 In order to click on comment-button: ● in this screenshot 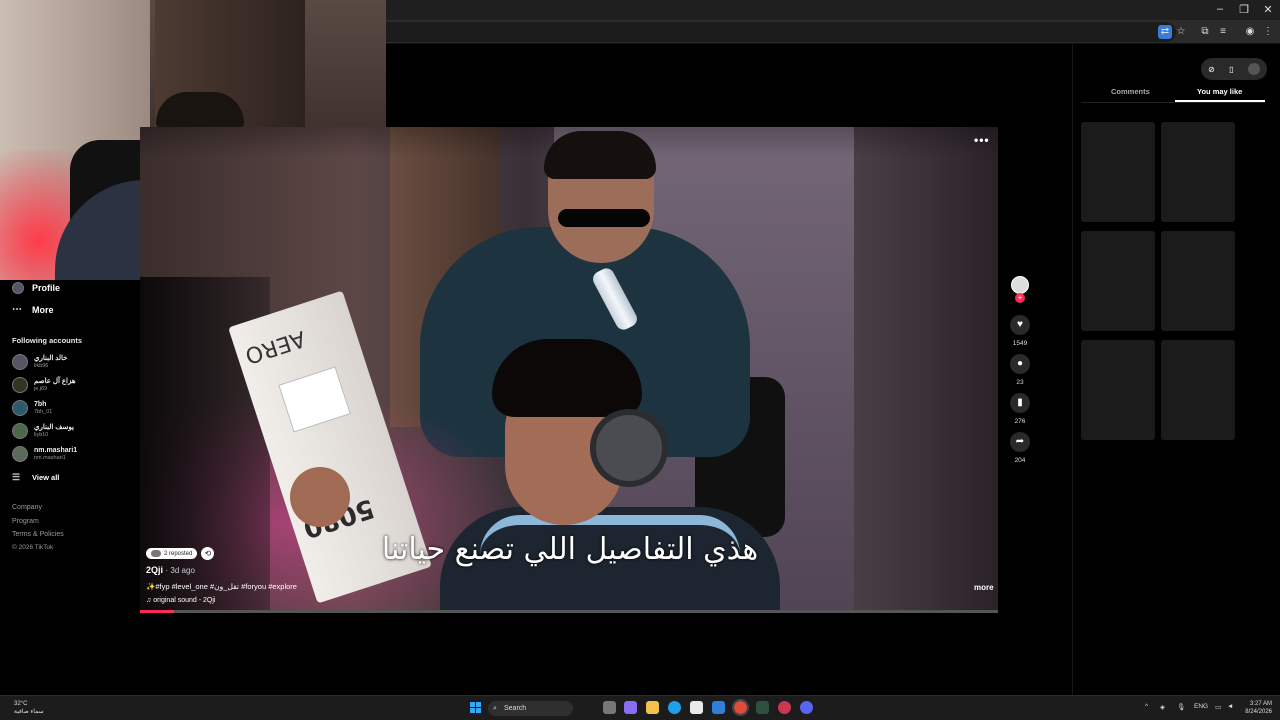, I will do `click(1020, 364)`.